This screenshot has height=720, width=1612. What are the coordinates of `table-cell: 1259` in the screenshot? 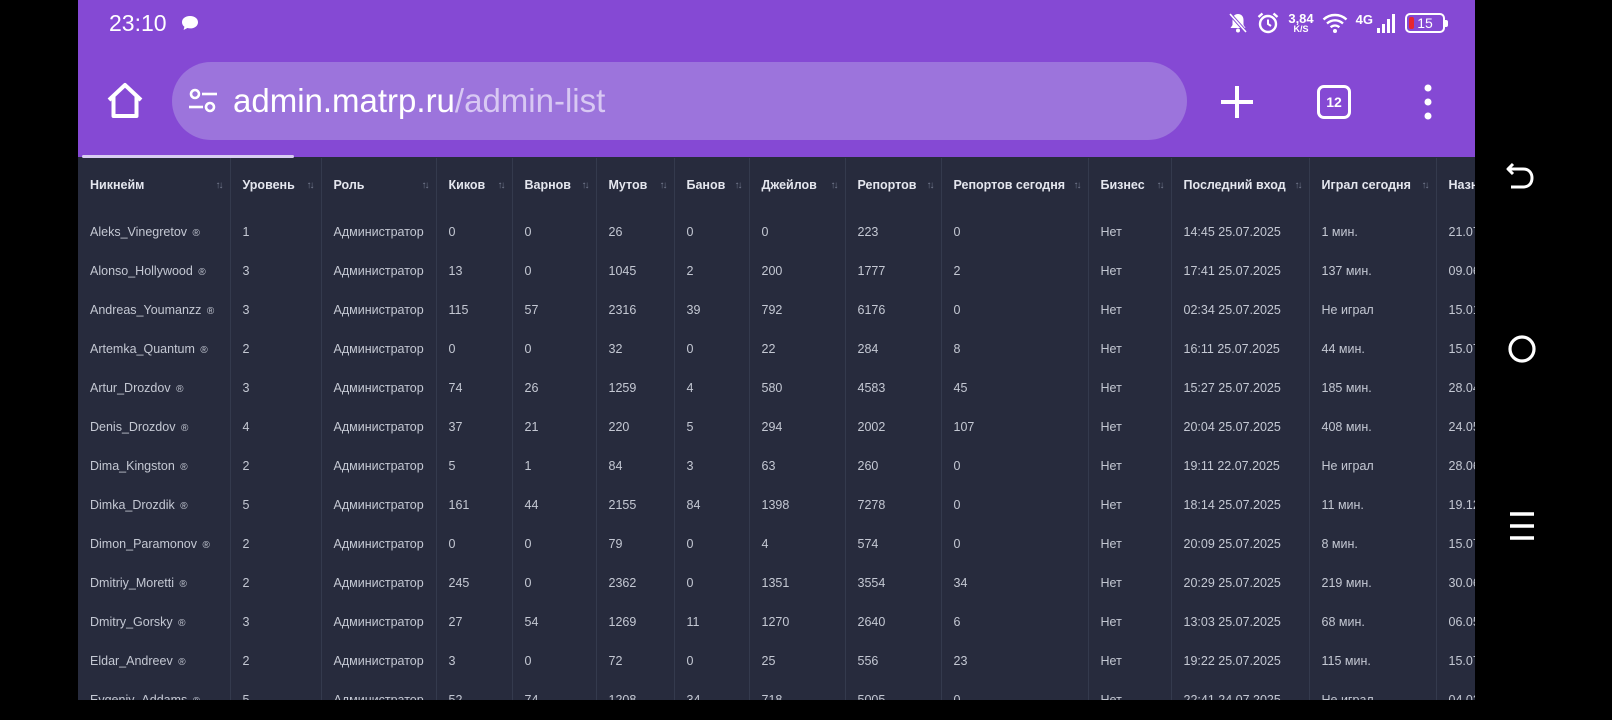 It's located at (635, 387).